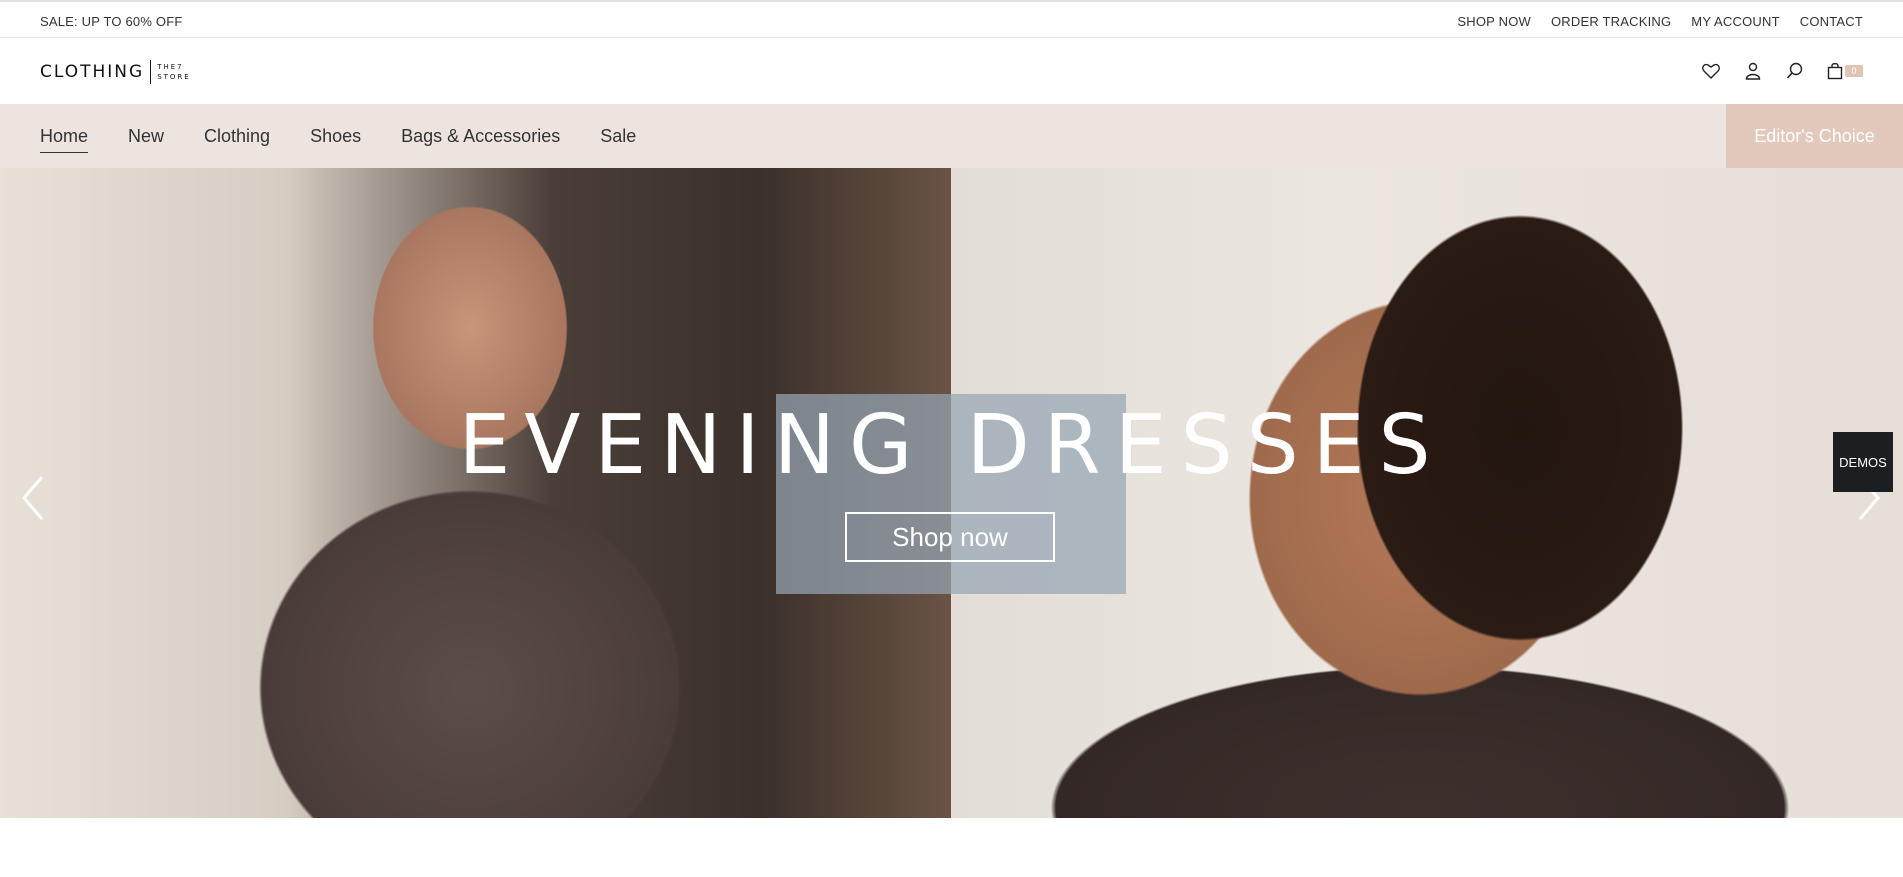 The image size is (1903, 877). I want to click on hero-title: EVENING DRESSES, so click(951, 445).